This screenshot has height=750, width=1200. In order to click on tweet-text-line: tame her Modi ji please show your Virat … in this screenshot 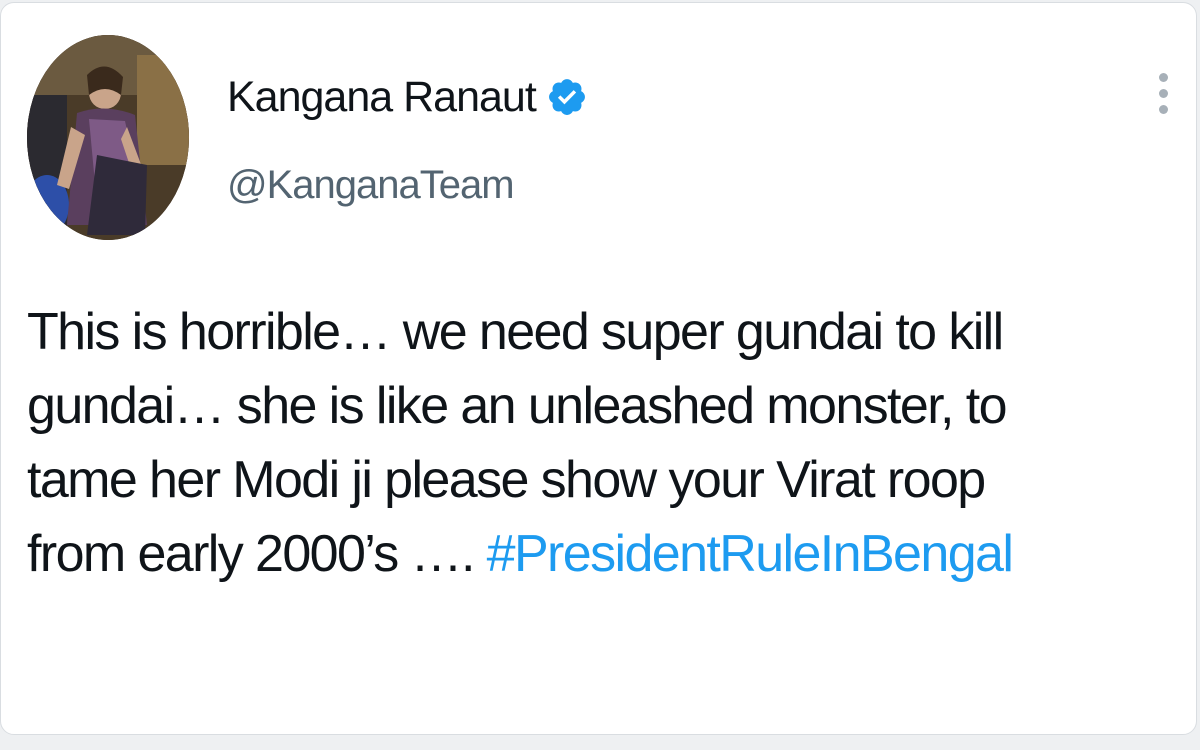, I will do `click(506, 480)`.